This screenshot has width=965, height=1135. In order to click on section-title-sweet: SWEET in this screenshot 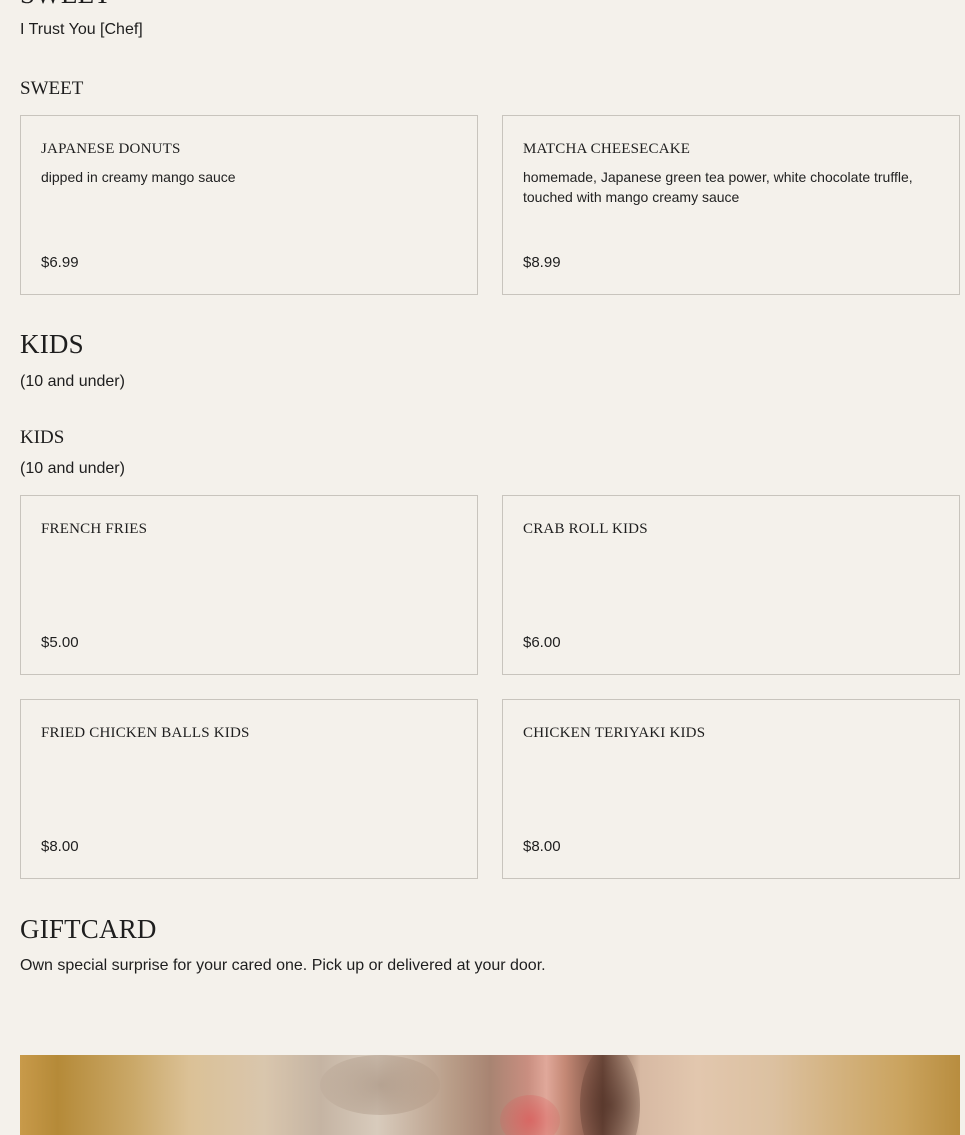, I will do `click(490, 5)`.